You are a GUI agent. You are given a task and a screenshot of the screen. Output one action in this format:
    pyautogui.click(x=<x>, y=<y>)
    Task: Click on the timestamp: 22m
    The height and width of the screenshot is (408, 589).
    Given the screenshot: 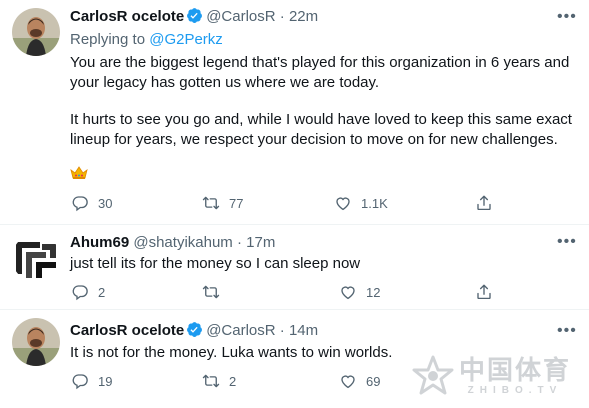 What is the action you would take?
    pyautogui.click(x=303, y=16)
    